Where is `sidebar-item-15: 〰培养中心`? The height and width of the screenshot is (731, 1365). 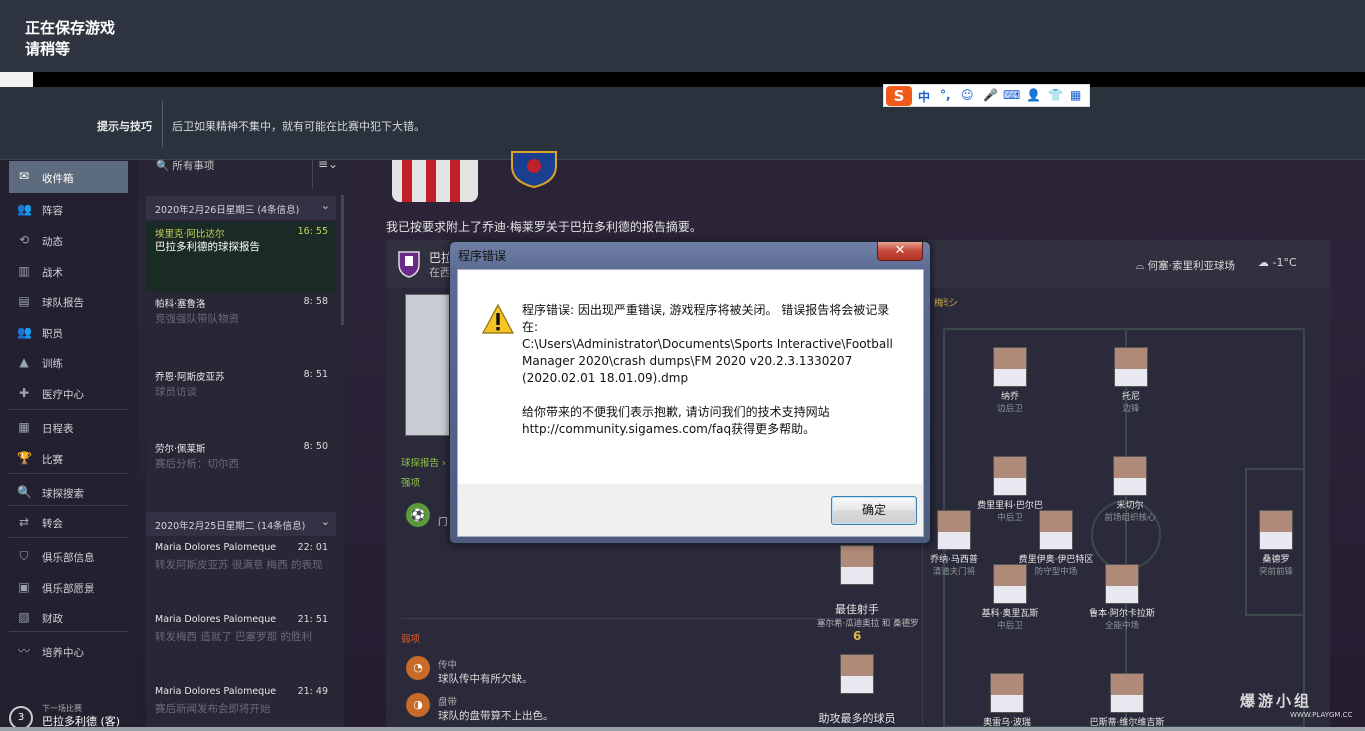
sidebar-item-15: 〰培养中心 is located at coordinates (68, 652).